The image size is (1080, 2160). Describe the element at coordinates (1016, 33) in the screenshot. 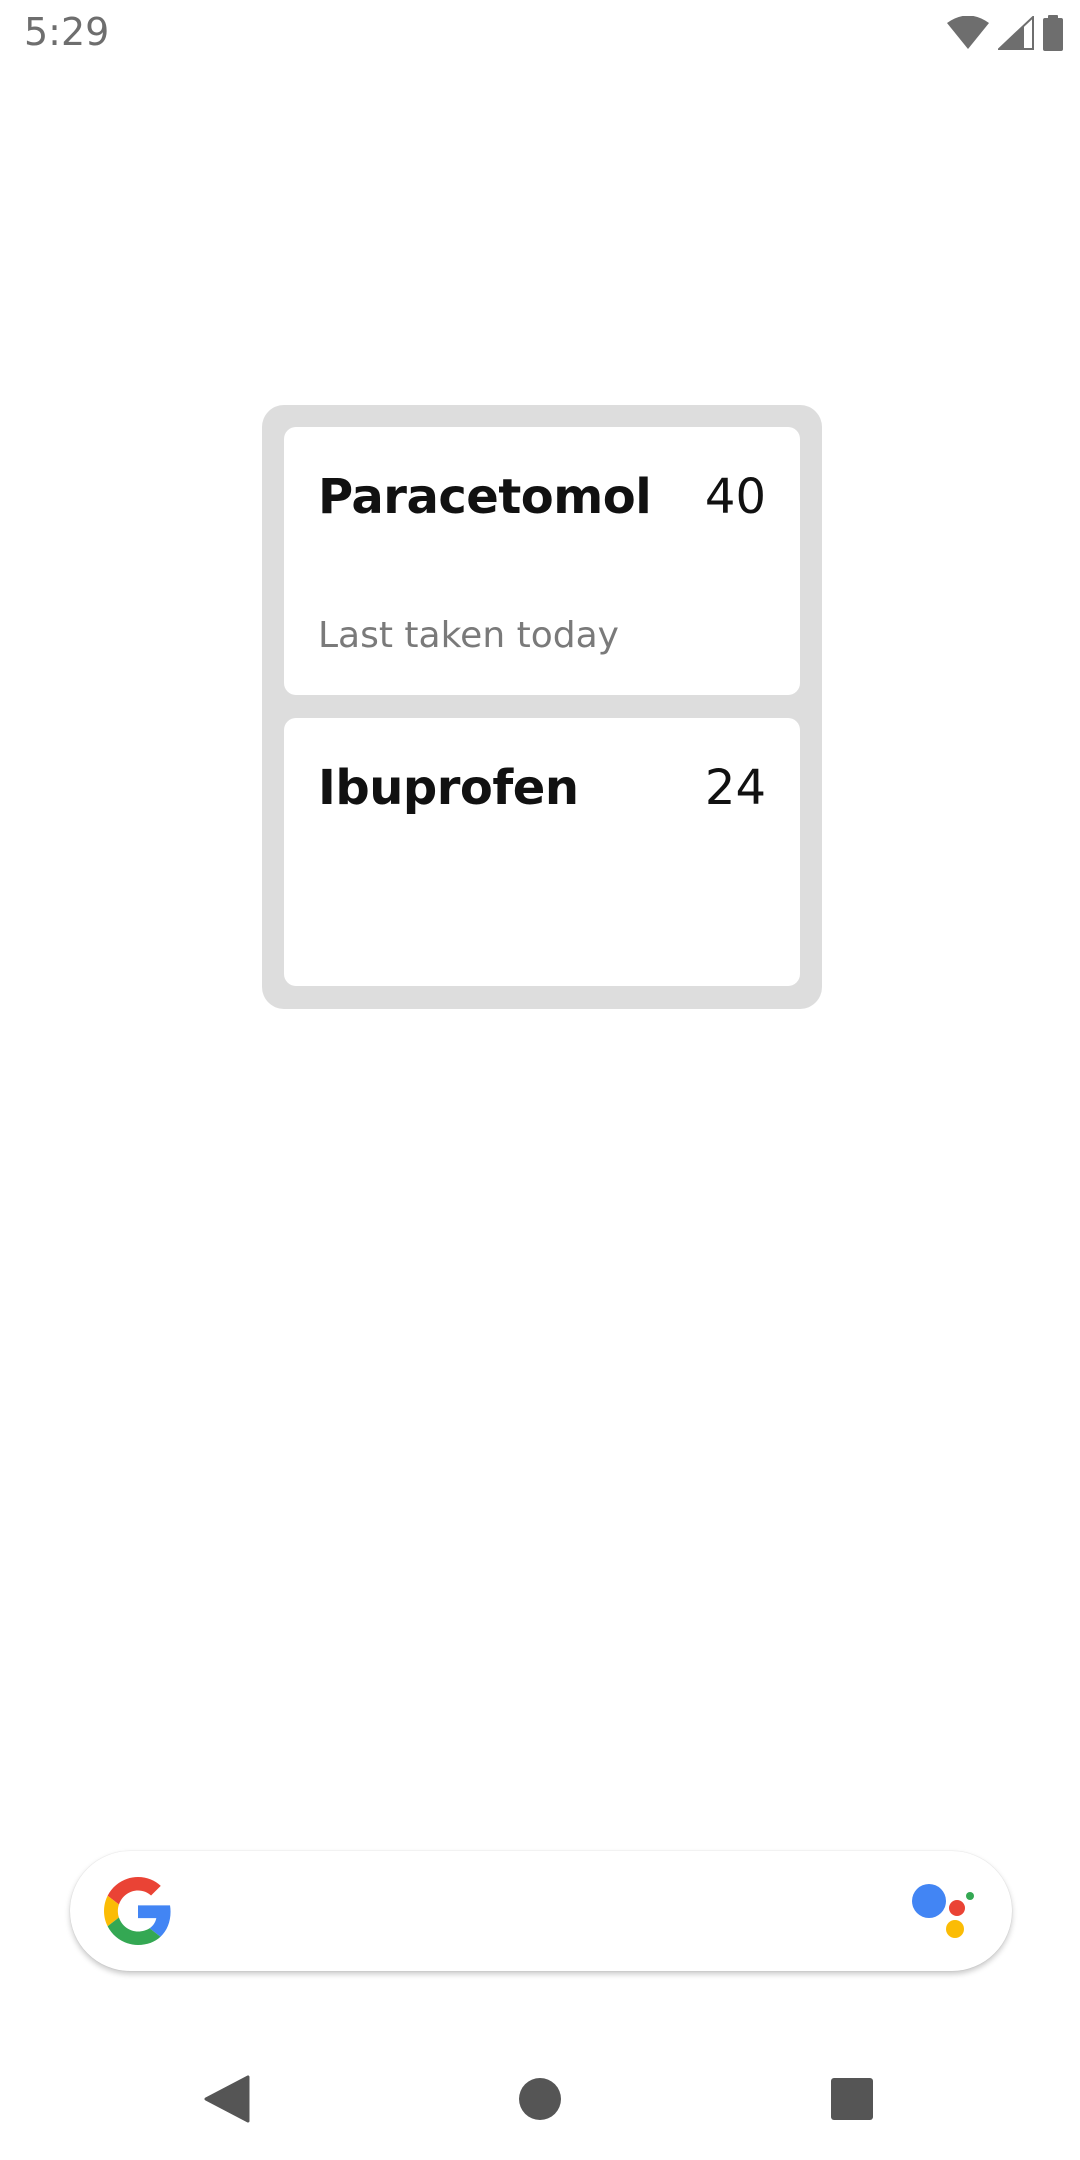

I see `cell-signal-icon` at that location.